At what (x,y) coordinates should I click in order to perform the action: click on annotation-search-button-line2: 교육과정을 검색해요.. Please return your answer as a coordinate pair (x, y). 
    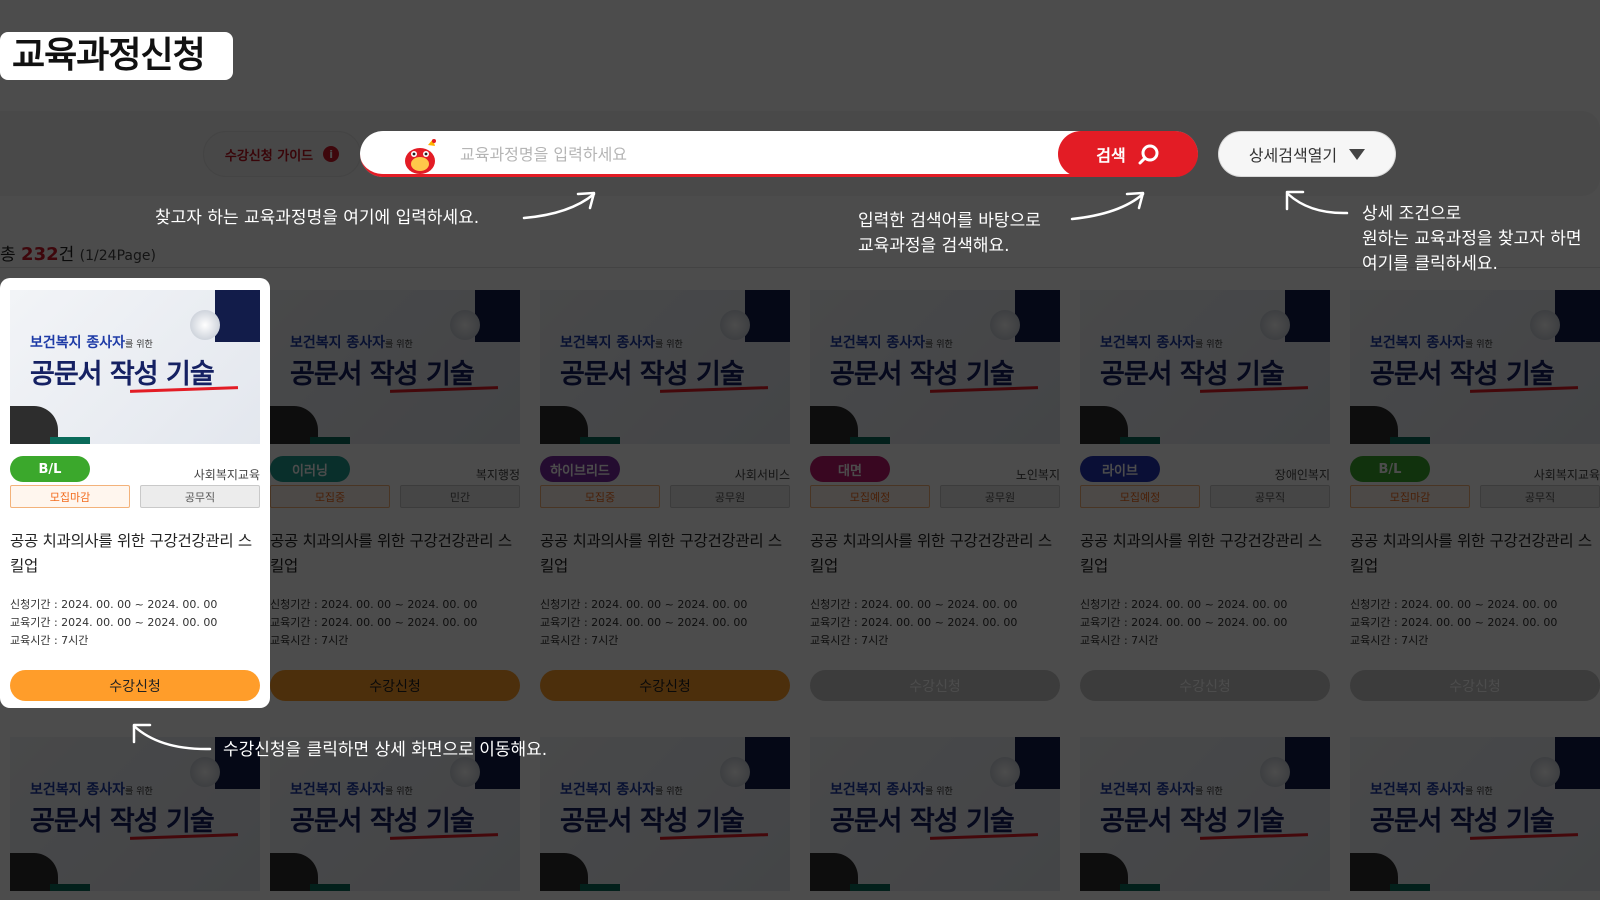
    Looking at the image, I should click on (934, 246).